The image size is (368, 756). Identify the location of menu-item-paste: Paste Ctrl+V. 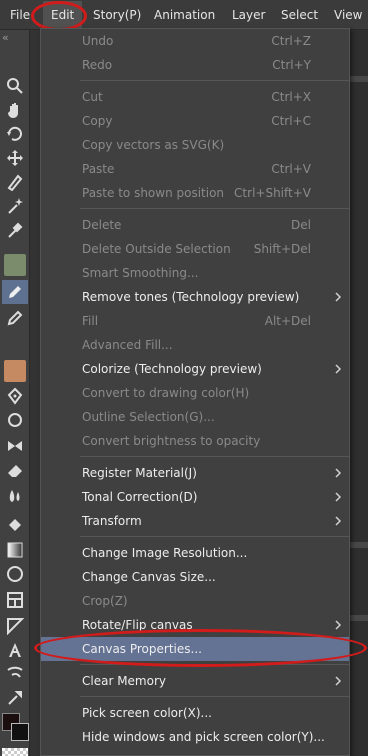
(195, 169).